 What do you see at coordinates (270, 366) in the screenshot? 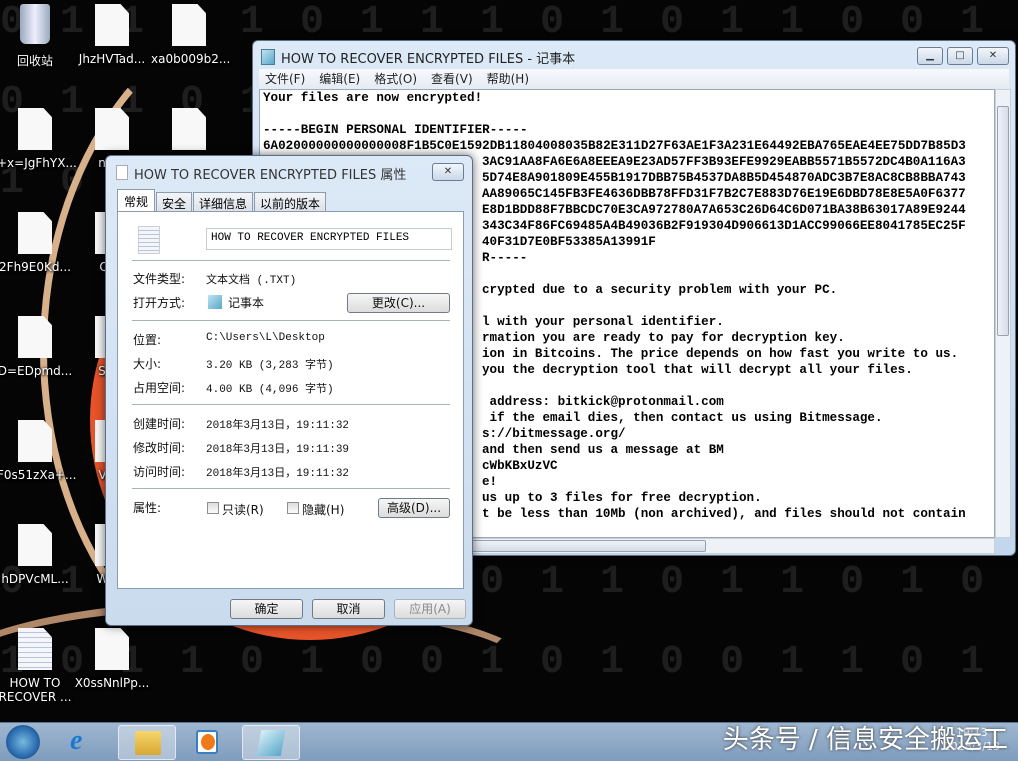
I see `size-value: 3.20 KB (3,283 字节)` at bounding box center [270, 366].